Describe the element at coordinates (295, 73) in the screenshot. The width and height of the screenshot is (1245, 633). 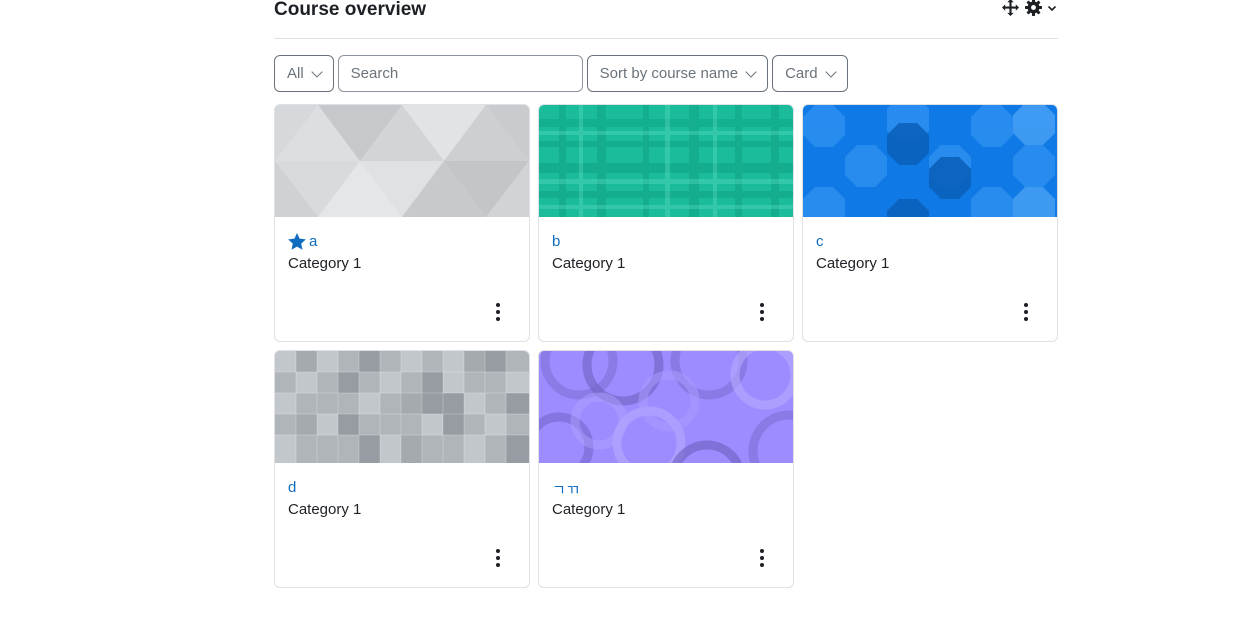
I see `grouping-label: All` at that location.